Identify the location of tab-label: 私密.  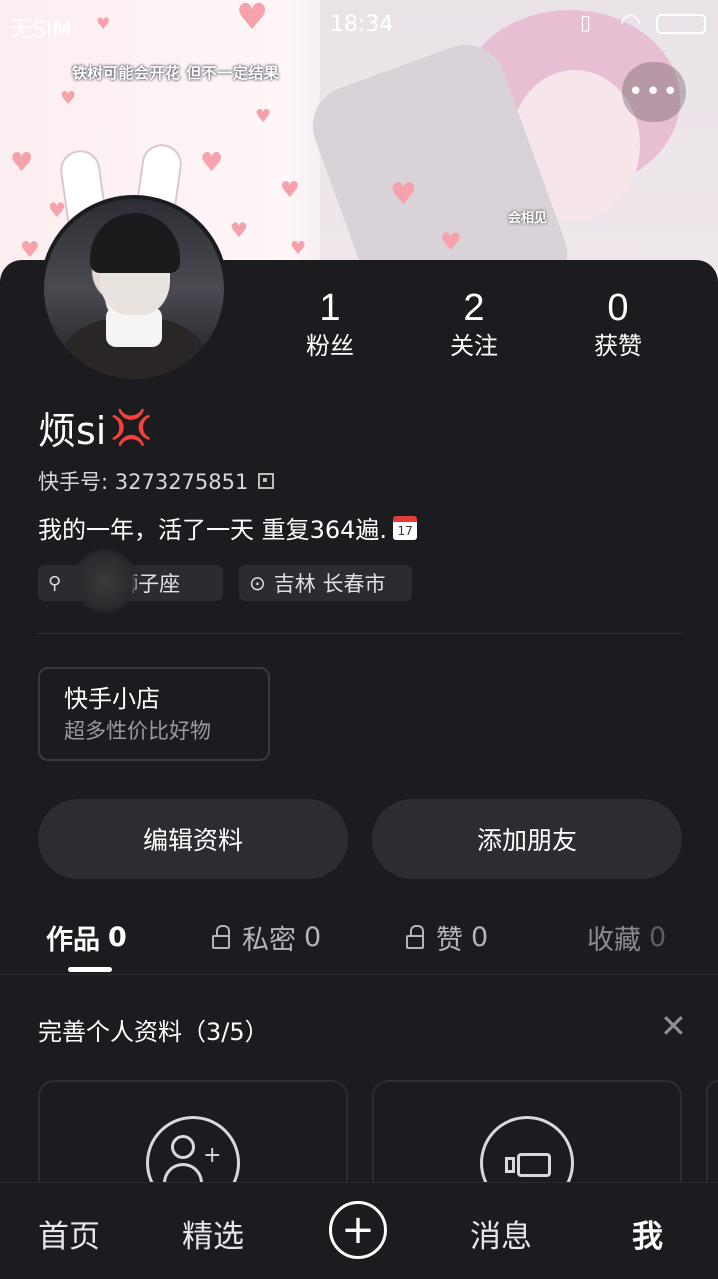
(269, 940).